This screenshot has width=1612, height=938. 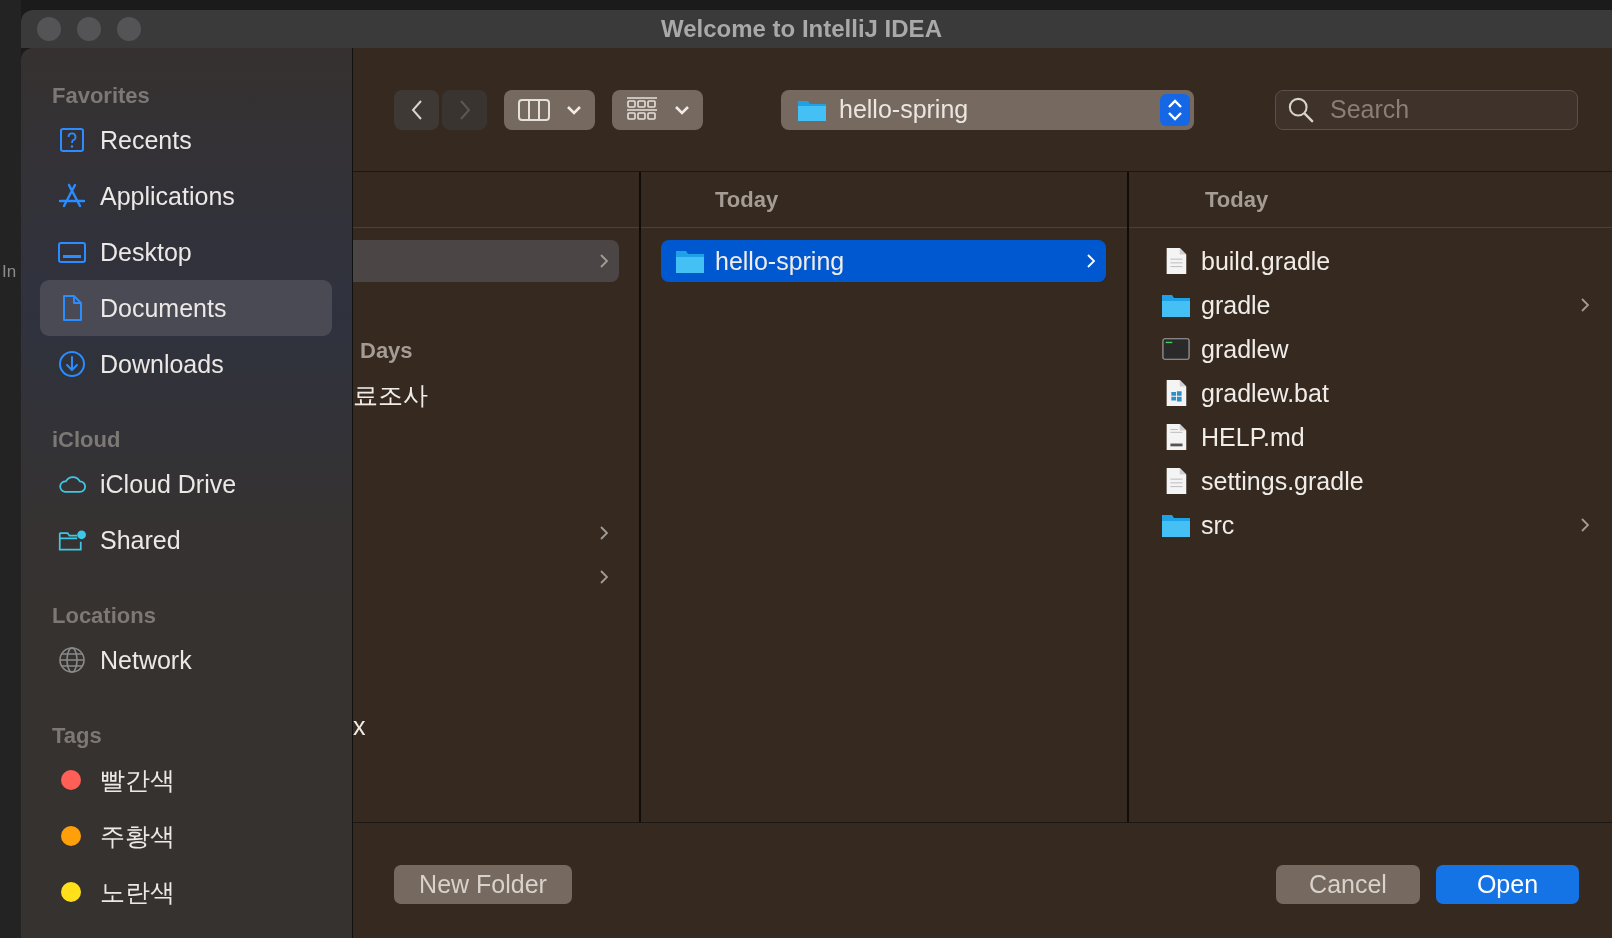 I want to click on sidebar-heading: Tags, so click(x=77, y=736).